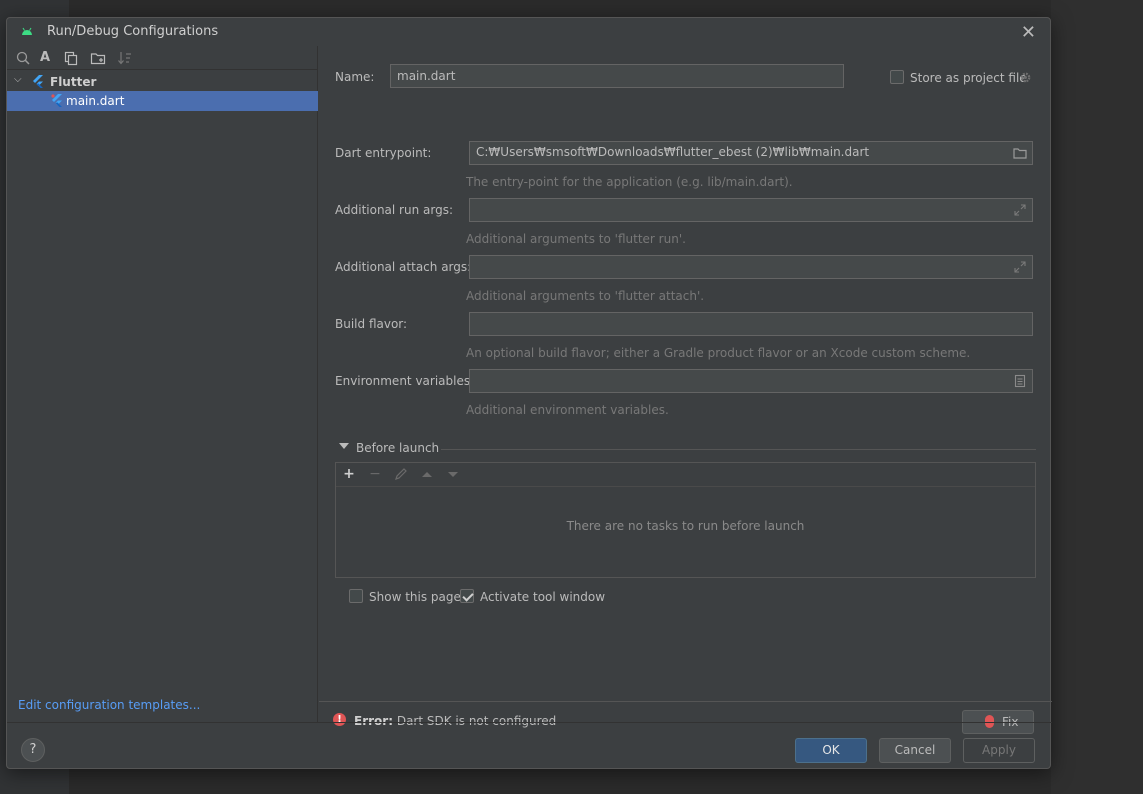 The image size is (1143, 794). Describe the element at coordinates (1020, 381) in the screenshot. I see `document-icon` at that location.